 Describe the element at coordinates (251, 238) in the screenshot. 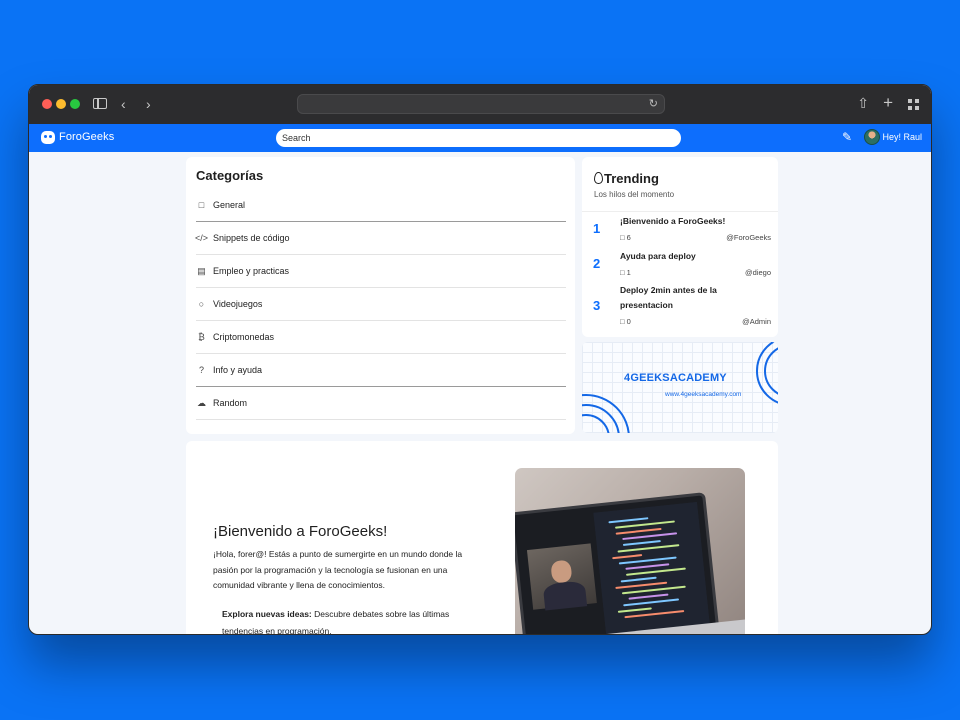

I see `category-label: Snippets de código` at that location.